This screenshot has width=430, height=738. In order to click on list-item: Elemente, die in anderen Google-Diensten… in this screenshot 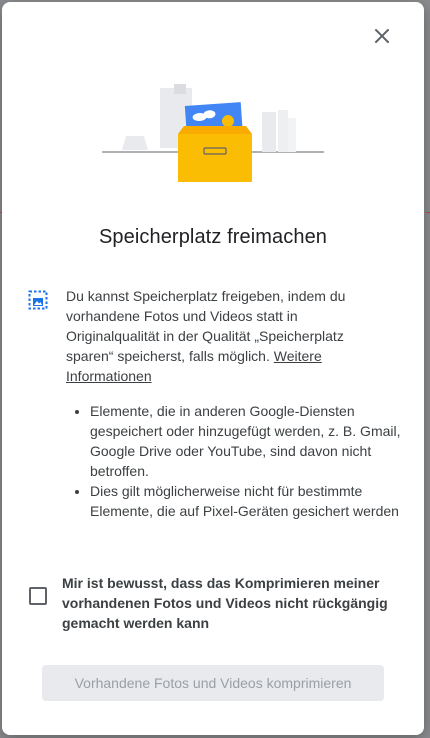, I will do `click(255, 441)`.